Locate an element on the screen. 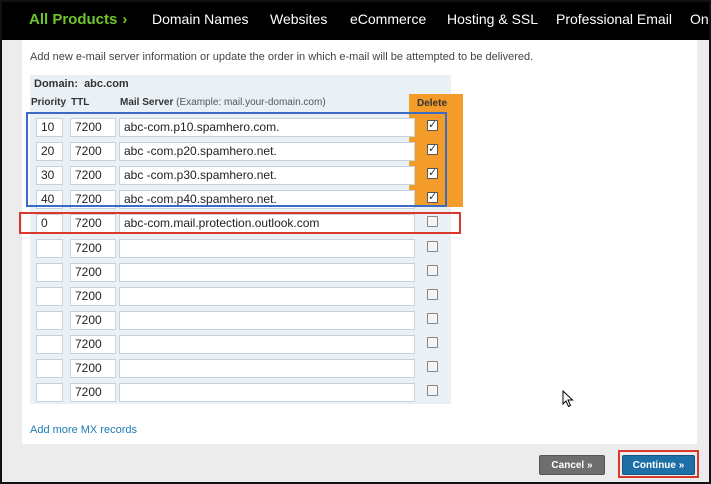 The image size is (711, 484). column-priority: Priority is located at coordinates (49, 102).